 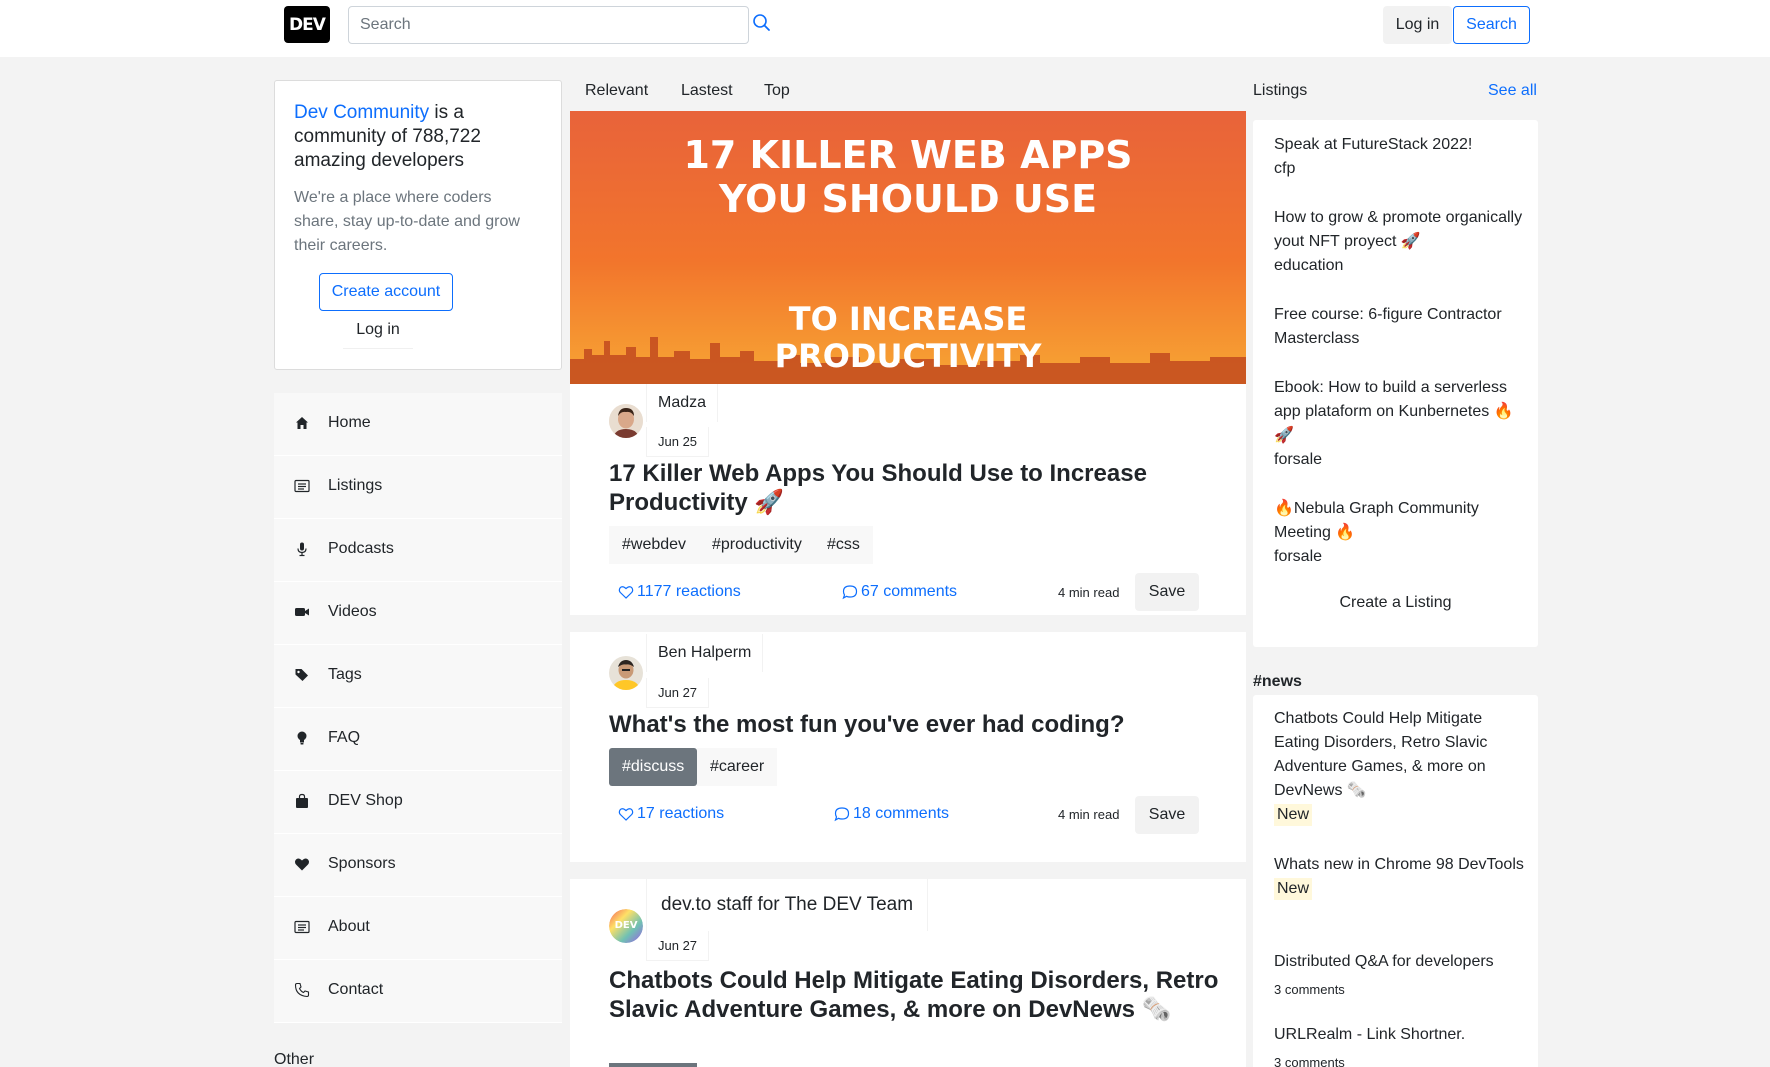 I want to click on reactions-link: 1177 reactions, so click(x=679, y=592).